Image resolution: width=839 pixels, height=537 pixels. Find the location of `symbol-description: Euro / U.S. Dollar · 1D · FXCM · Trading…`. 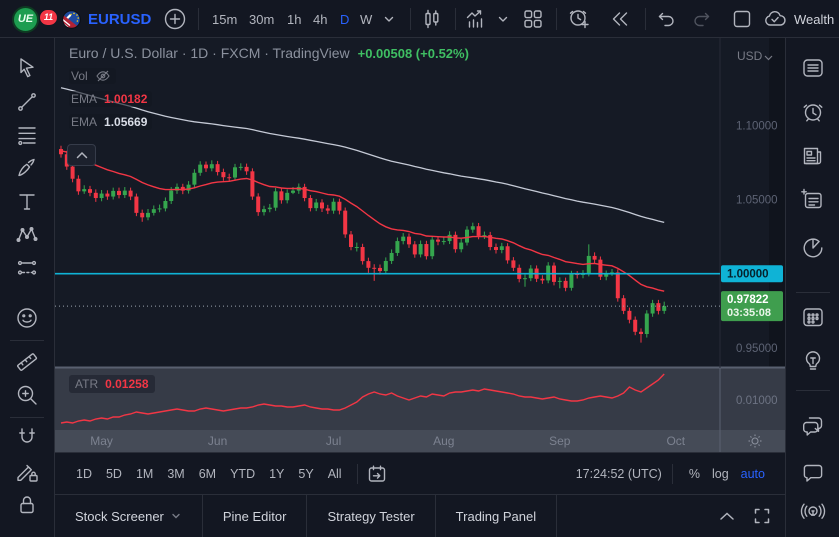

symbol-description: Euro / U.S. Dollar · 1D · FXCM · Trading… is located at coordinates (209, 53).